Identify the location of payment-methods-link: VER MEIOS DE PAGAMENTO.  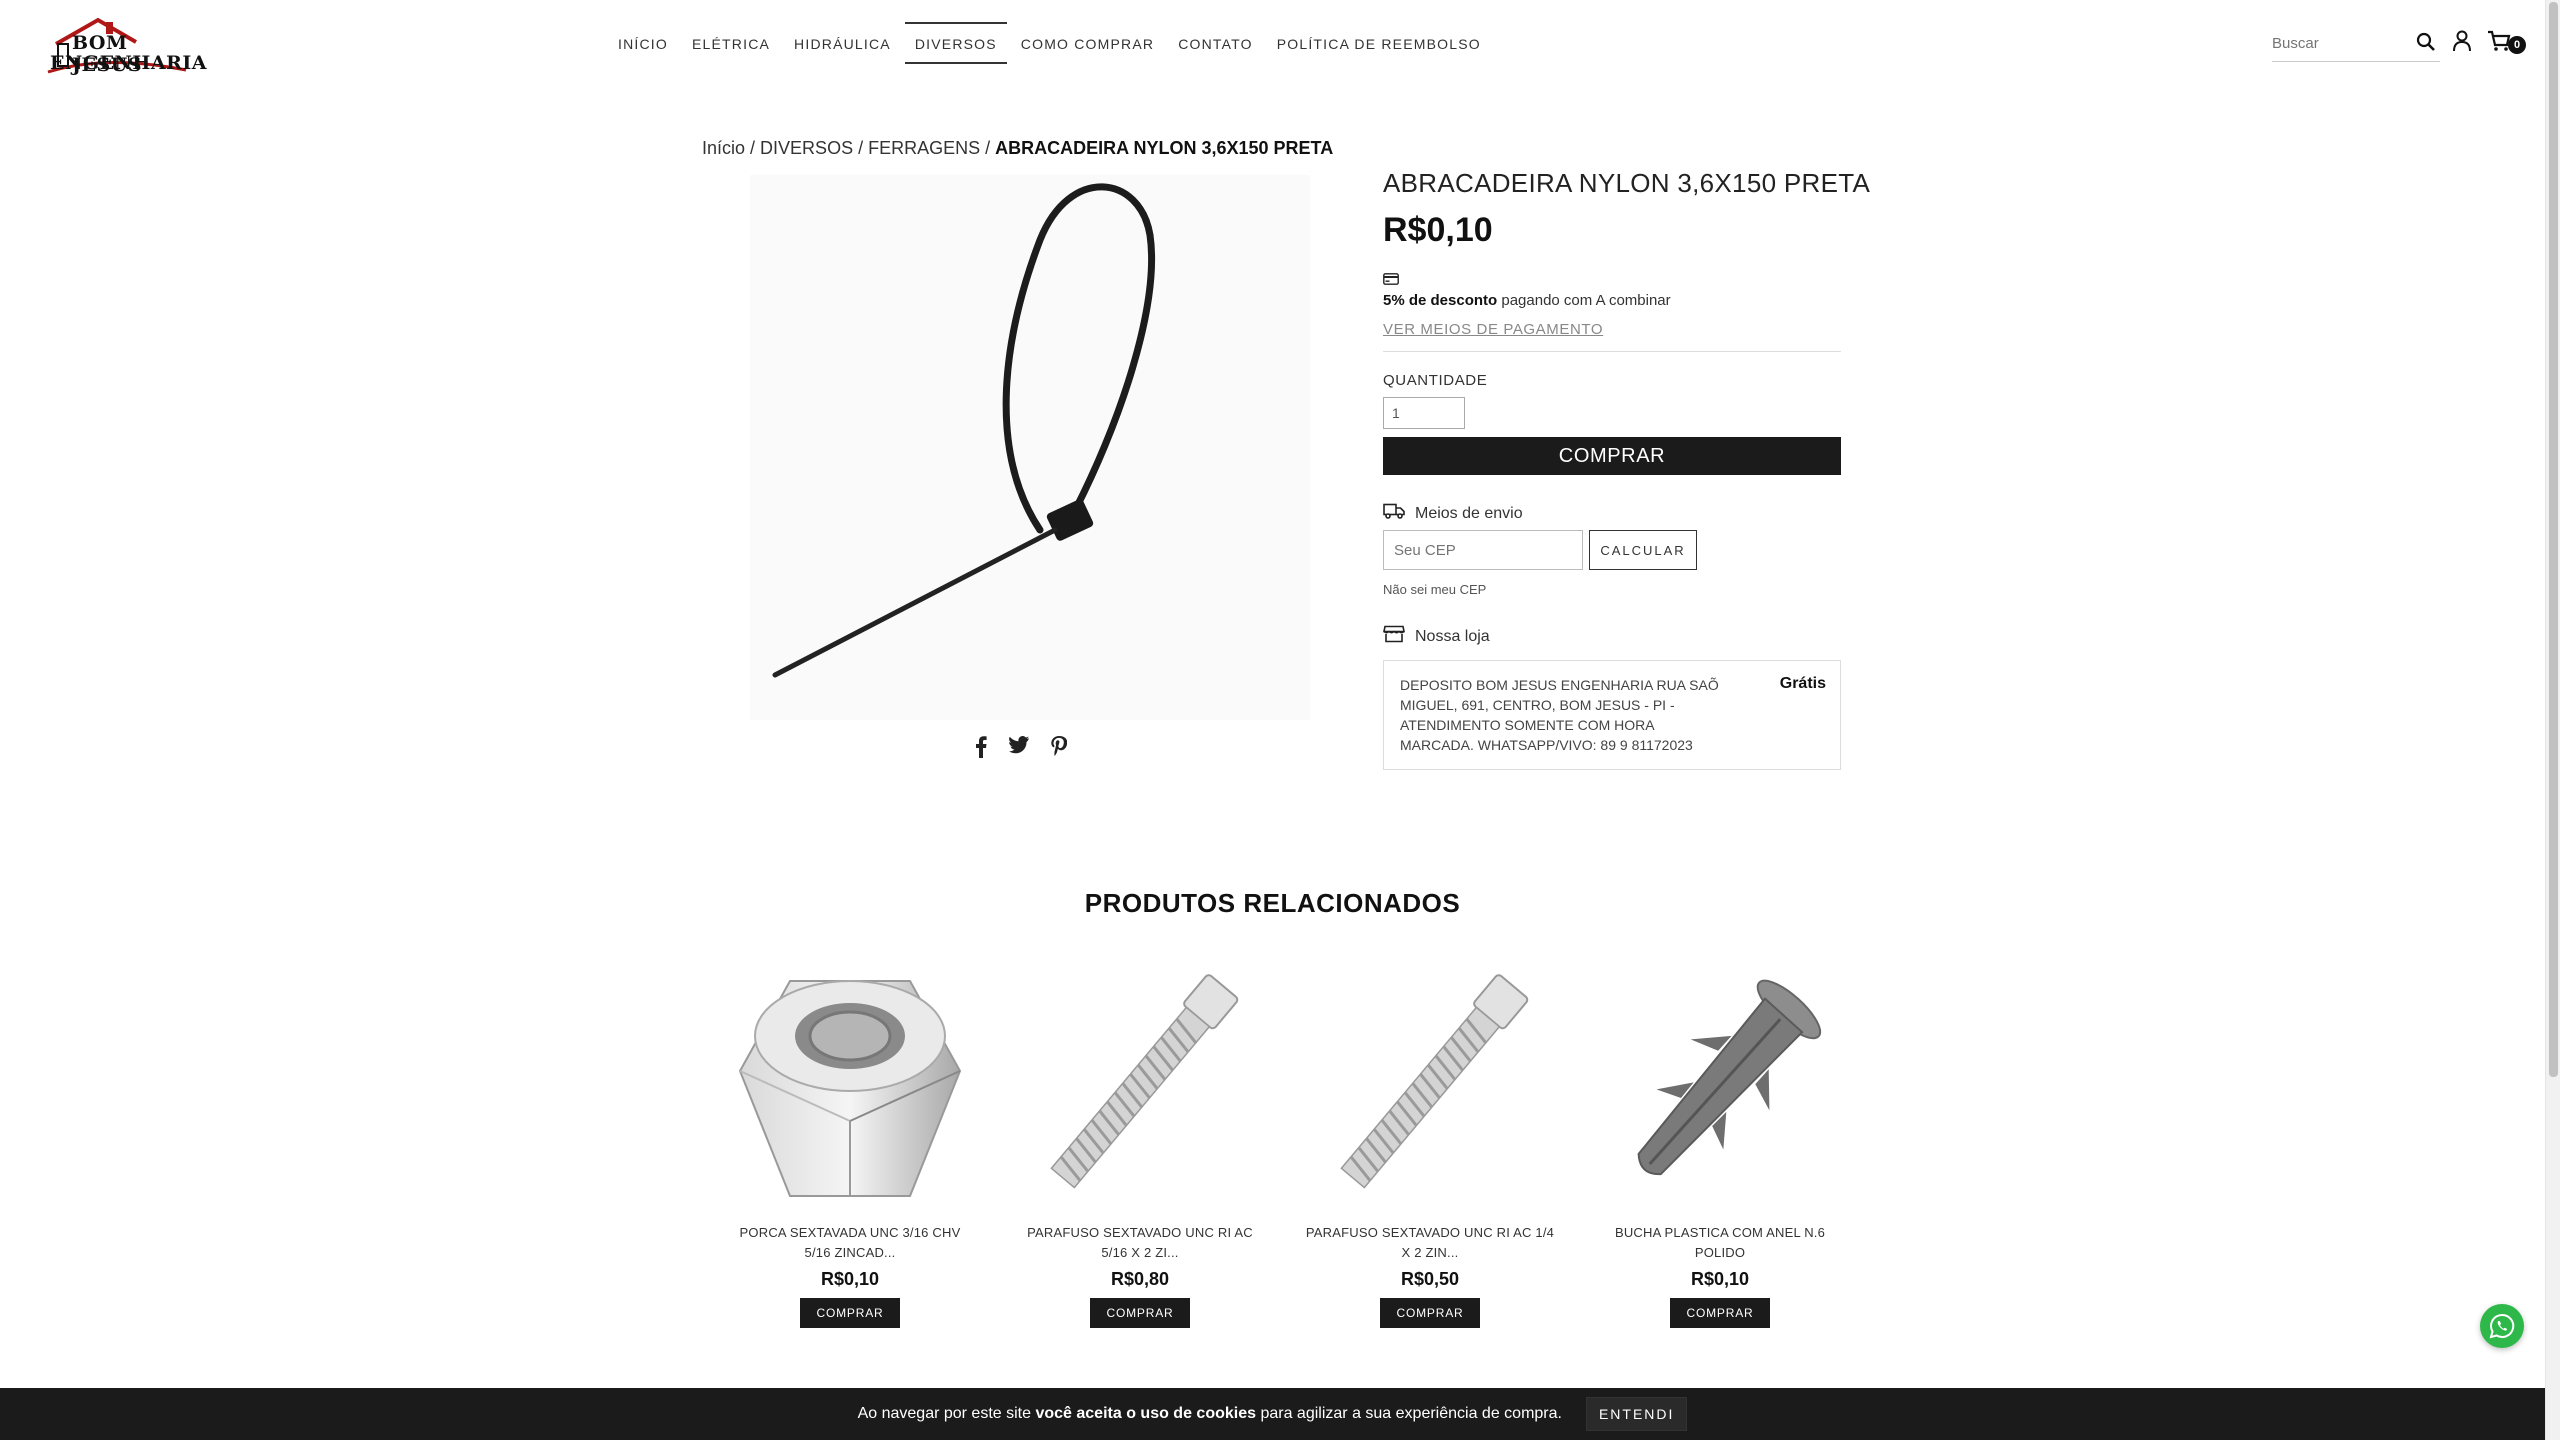
(1493, 329).